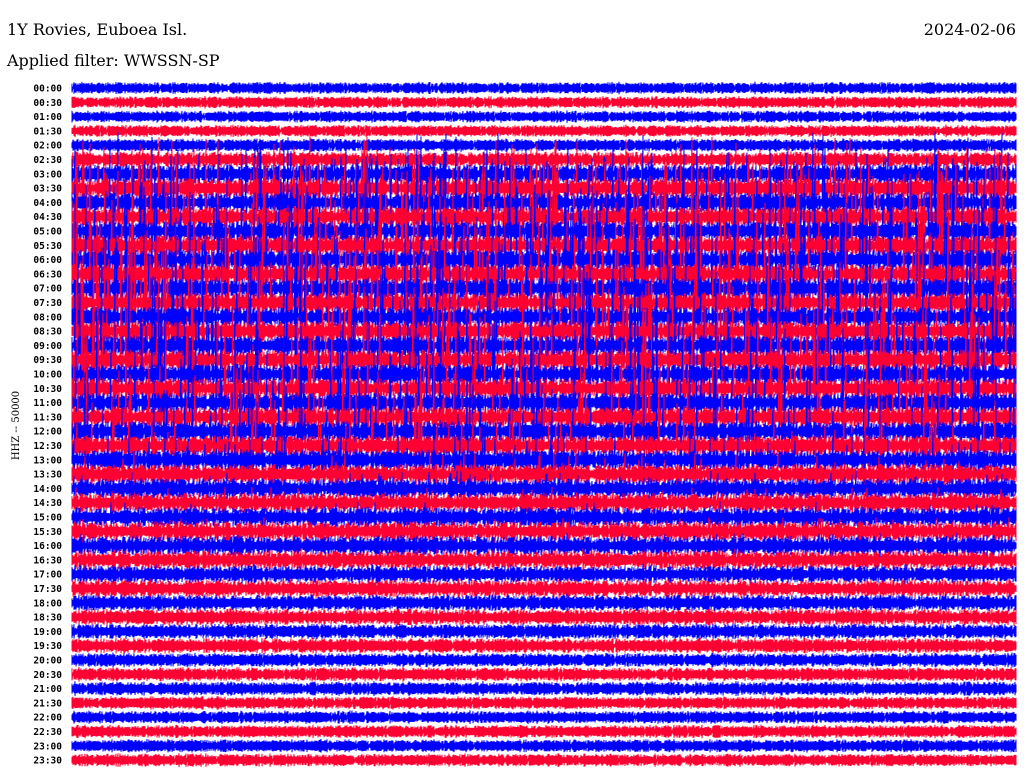 The image size is (1024, 780). I want to click on time-label: 12:30, so click(47, 446).